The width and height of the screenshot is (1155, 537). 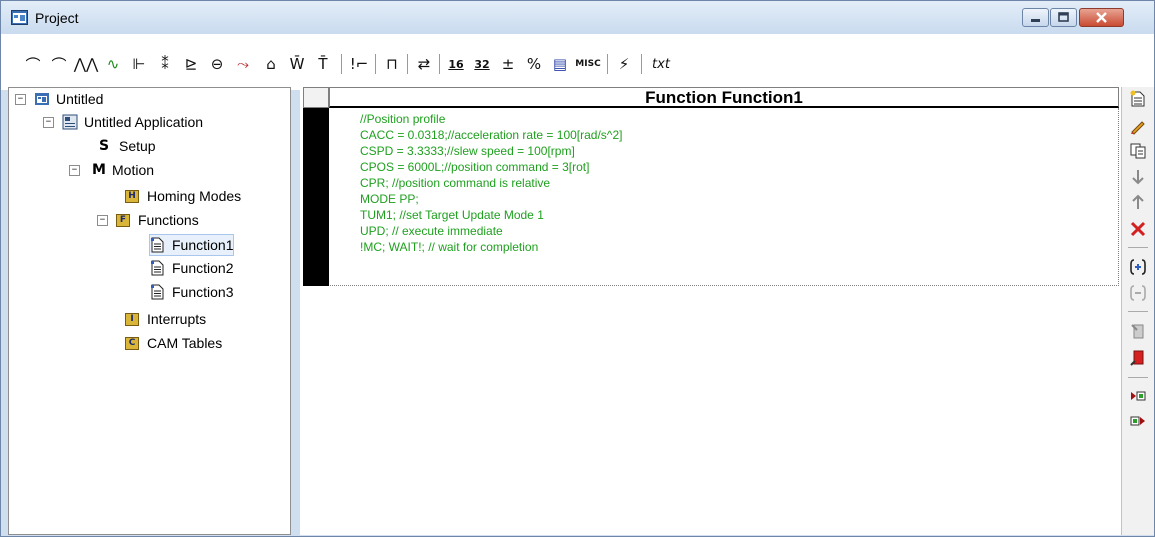 What do you see at coordinates (217, 64) in the screenshot?
I see `motor-commands-button: ⊖` at bounding box center [217, 64].